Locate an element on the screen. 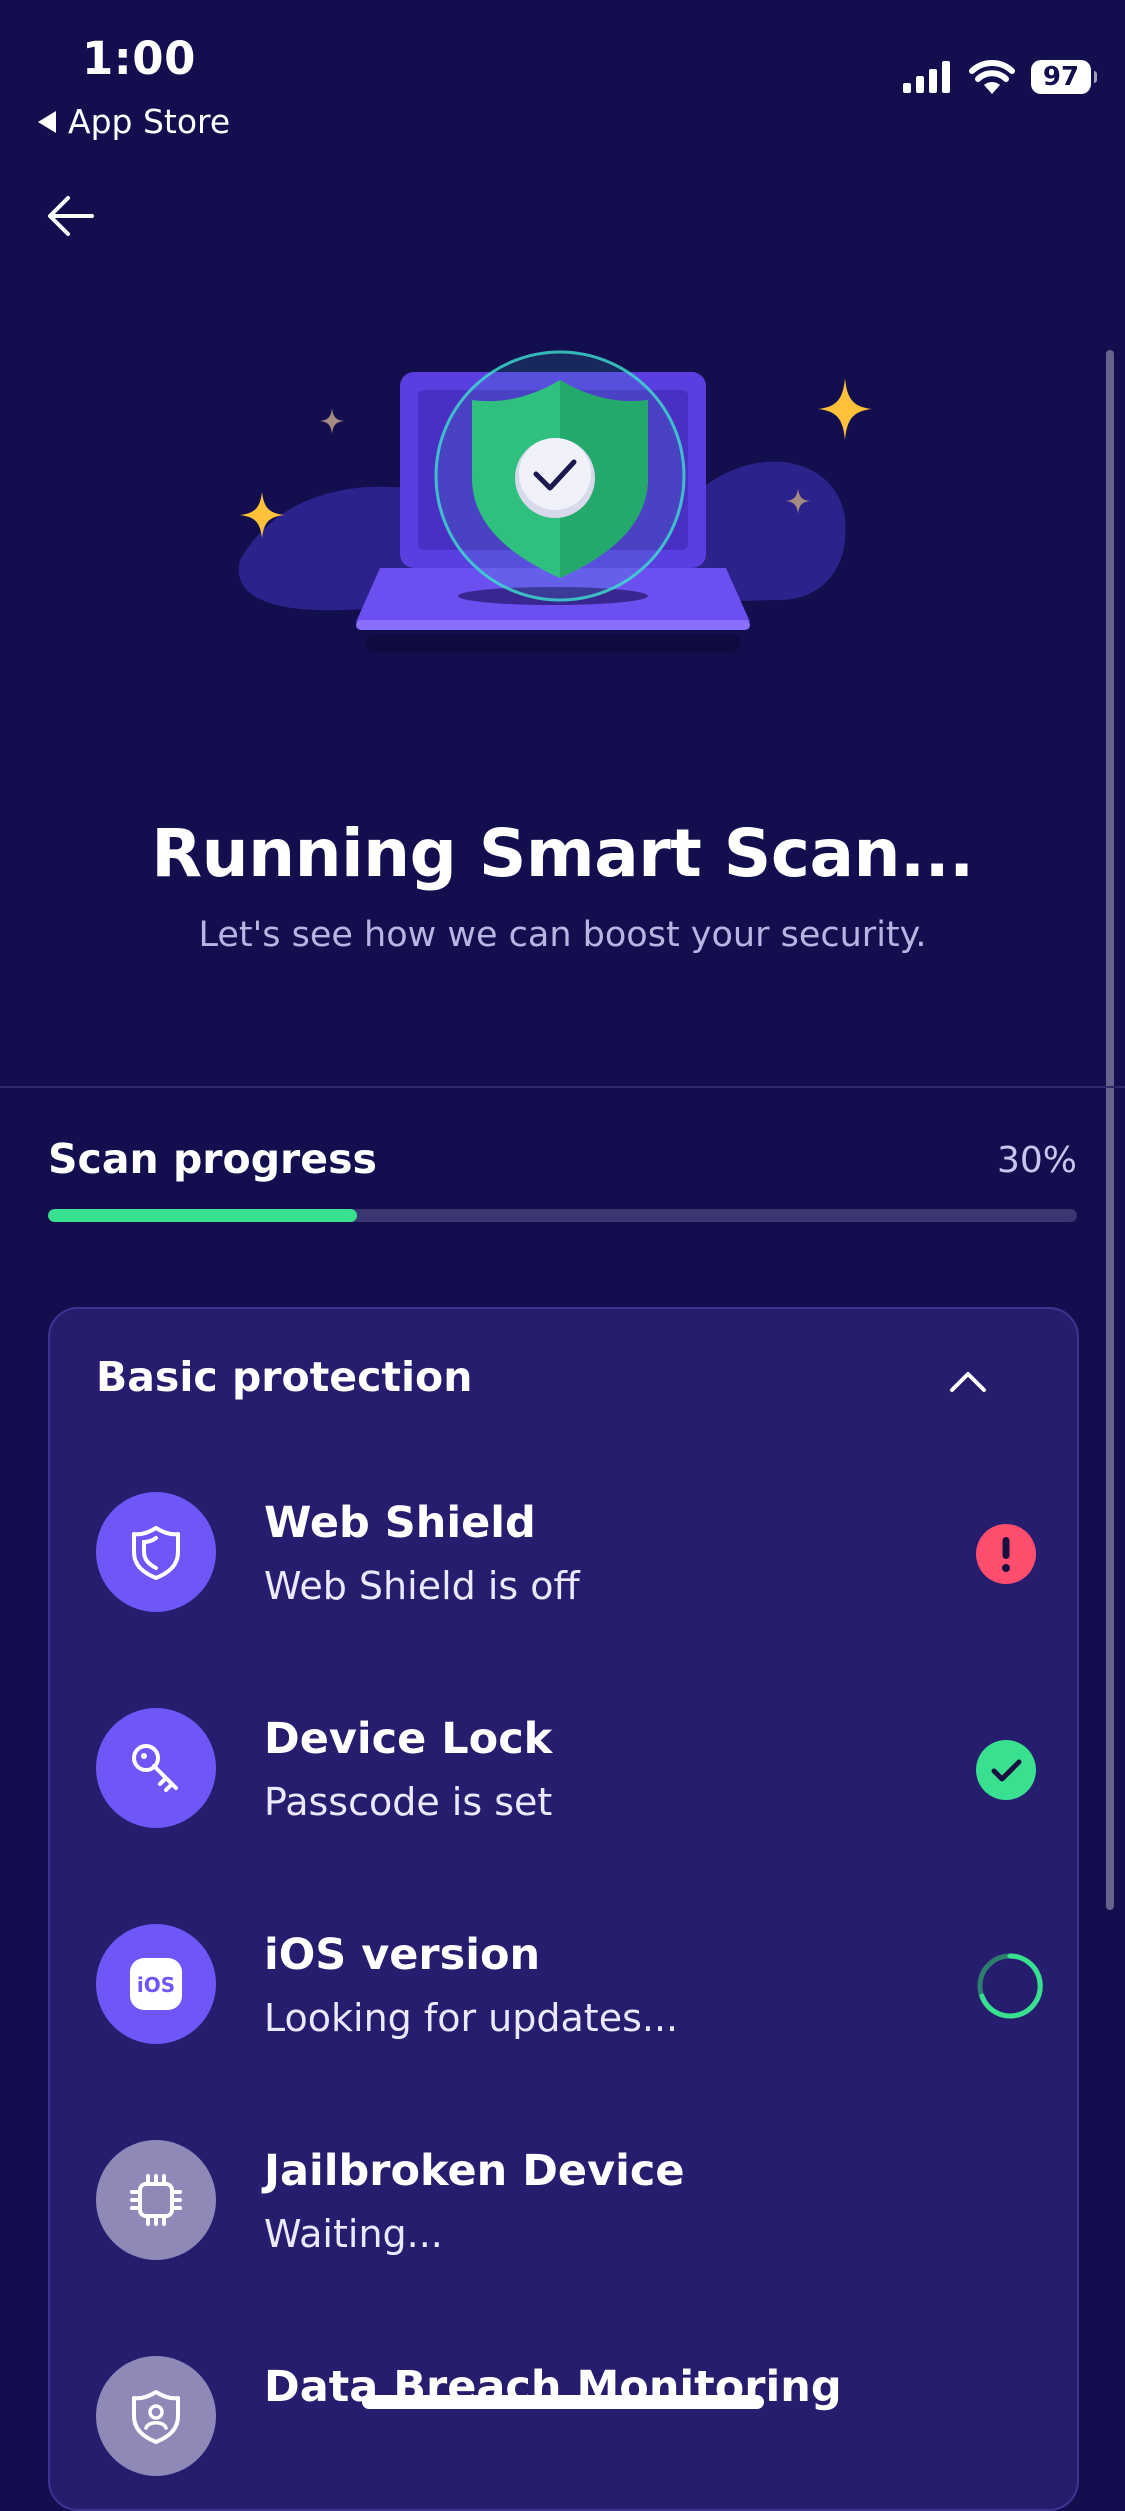 The height and width of the screenshot is (2511, 1125). shield-icon is located at coordinates (156, 1552).